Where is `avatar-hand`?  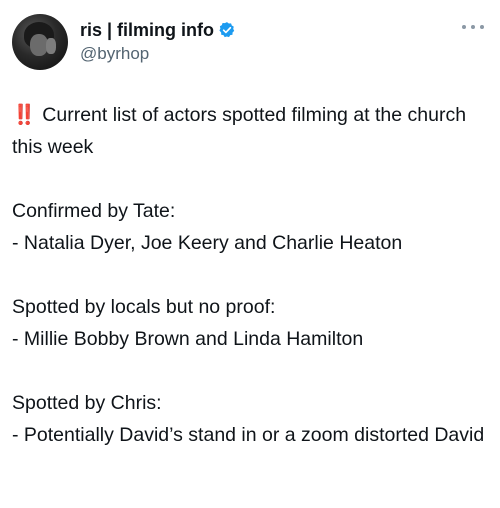 avatar-hand is located at coordinates (51, 46).